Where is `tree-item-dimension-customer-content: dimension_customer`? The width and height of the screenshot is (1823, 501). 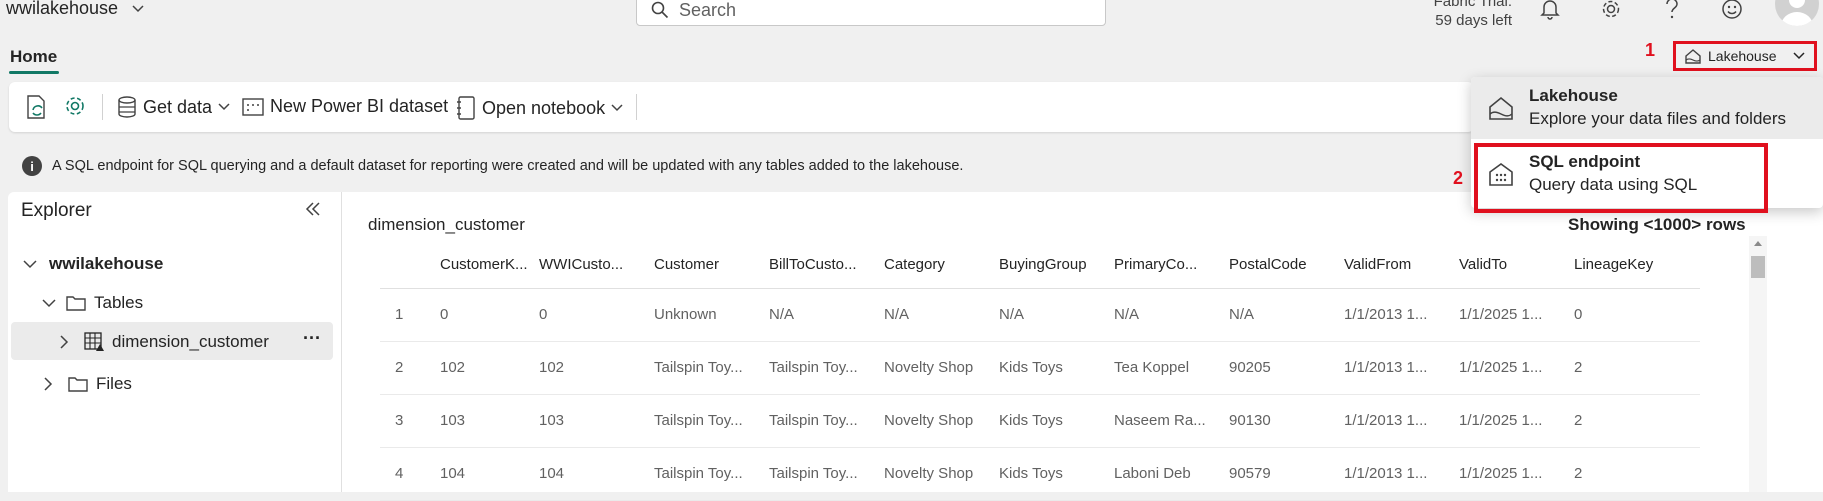 tree-item-dimension-customer-content: dimension_customer is located at coordinates (164, 342).